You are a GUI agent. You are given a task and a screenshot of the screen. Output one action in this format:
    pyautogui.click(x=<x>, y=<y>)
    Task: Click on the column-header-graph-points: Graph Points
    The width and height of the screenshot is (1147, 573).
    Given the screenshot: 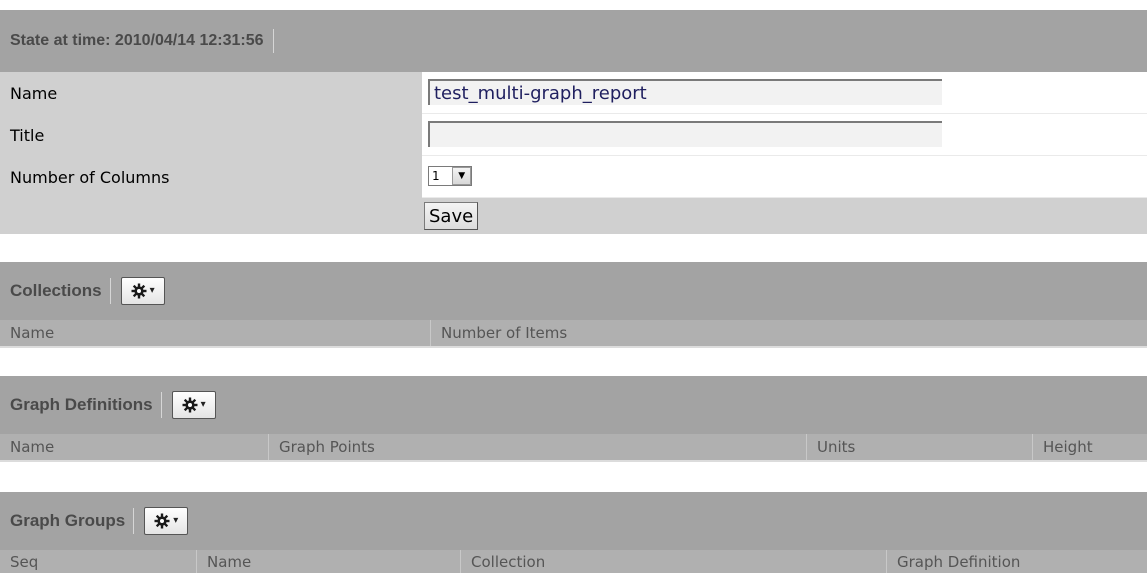 What is the action you would take?
    pyautogui.click(x=537, y=447)
    